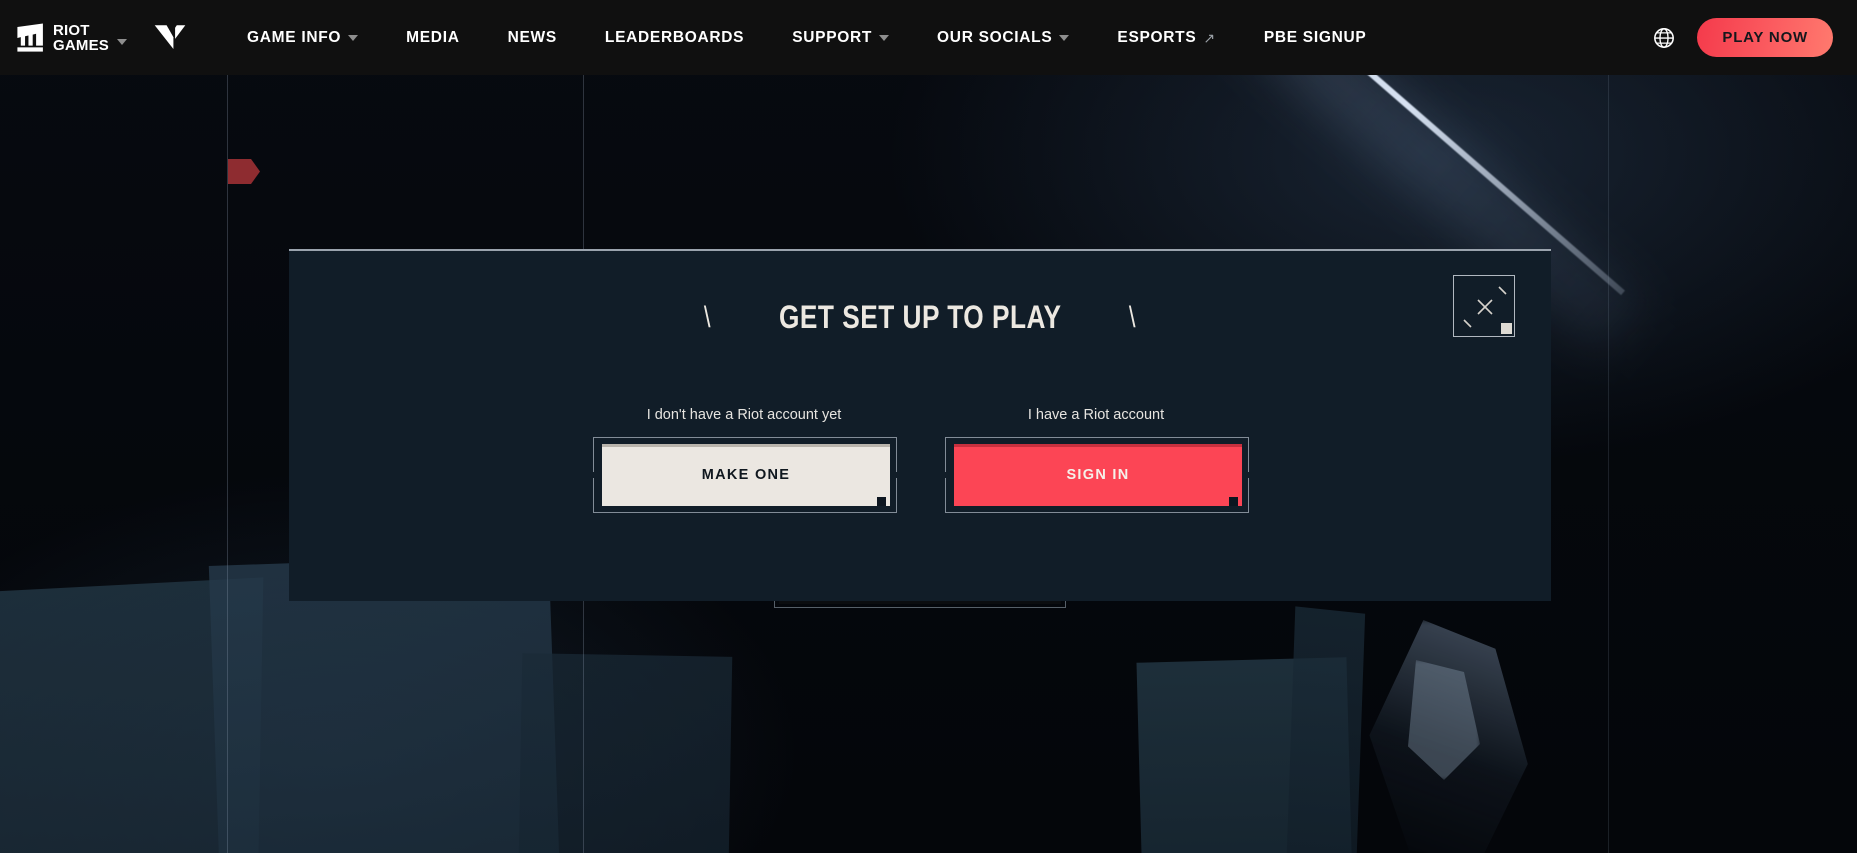  Describe the element at coordinates (71, 30) in the screenshot. I see `riot-logo-line1: RIOT` at that location.